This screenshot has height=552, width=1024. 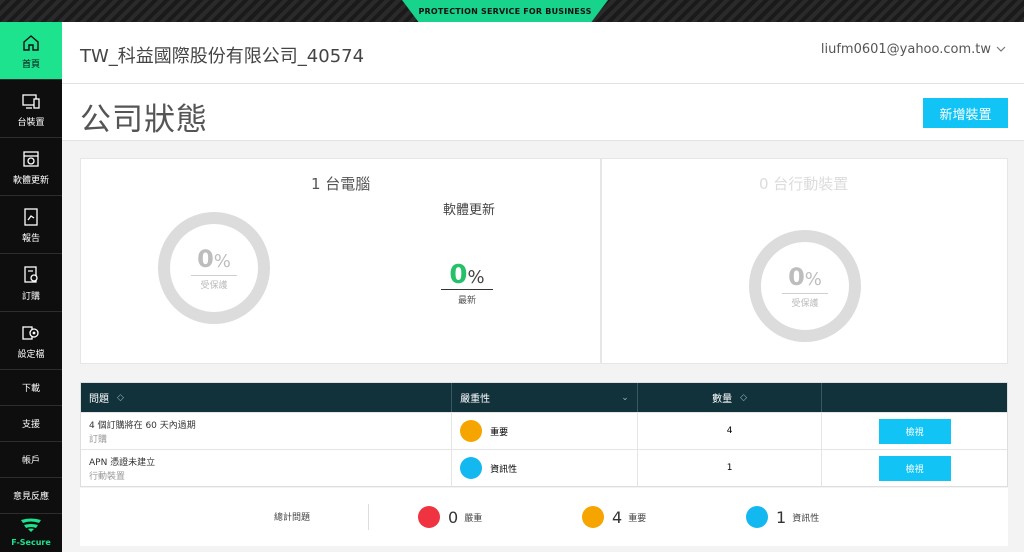 I want to click on mobile-protected-ring: 0% 受保護, so click(x=805, y=286).